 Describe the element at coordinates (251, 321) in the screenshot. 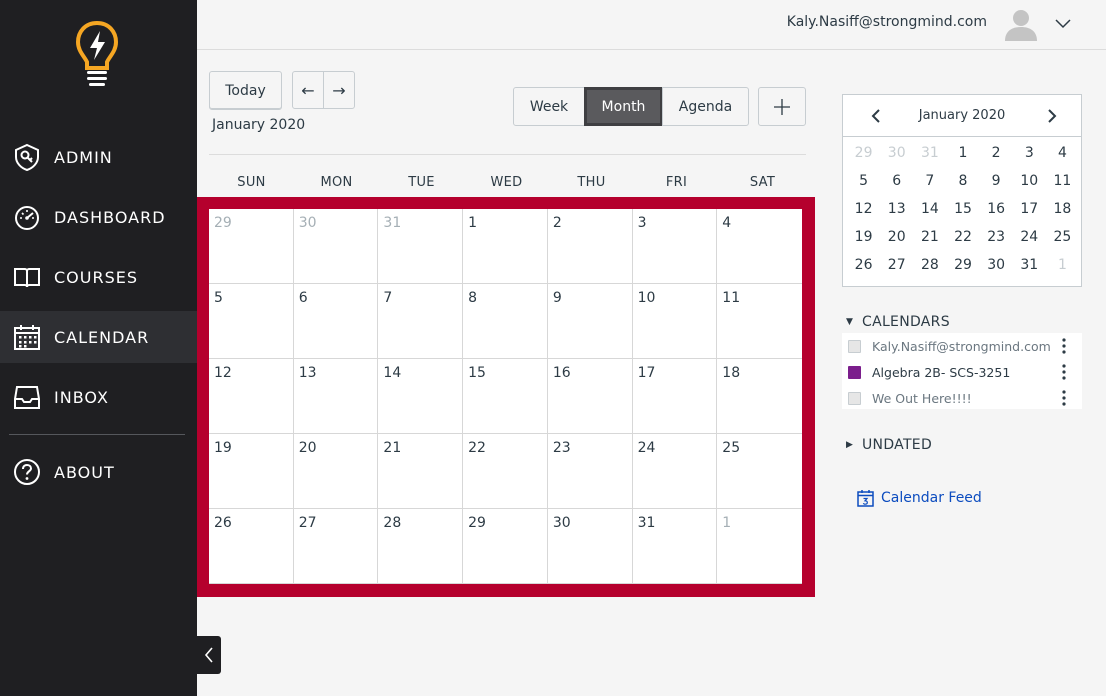

I see `day-cell: 5` at that location.